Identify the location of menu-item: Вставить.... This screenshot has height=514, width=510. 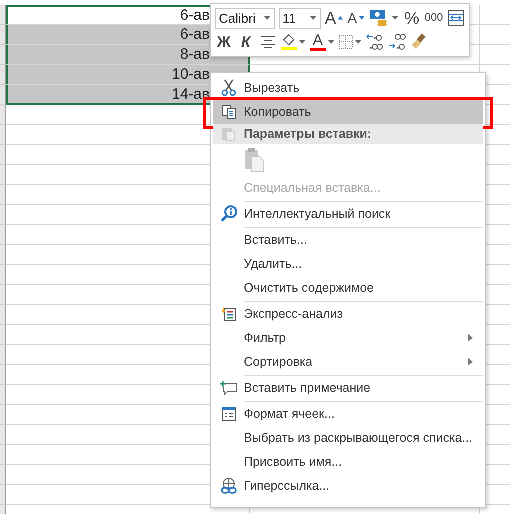
(348, 240).